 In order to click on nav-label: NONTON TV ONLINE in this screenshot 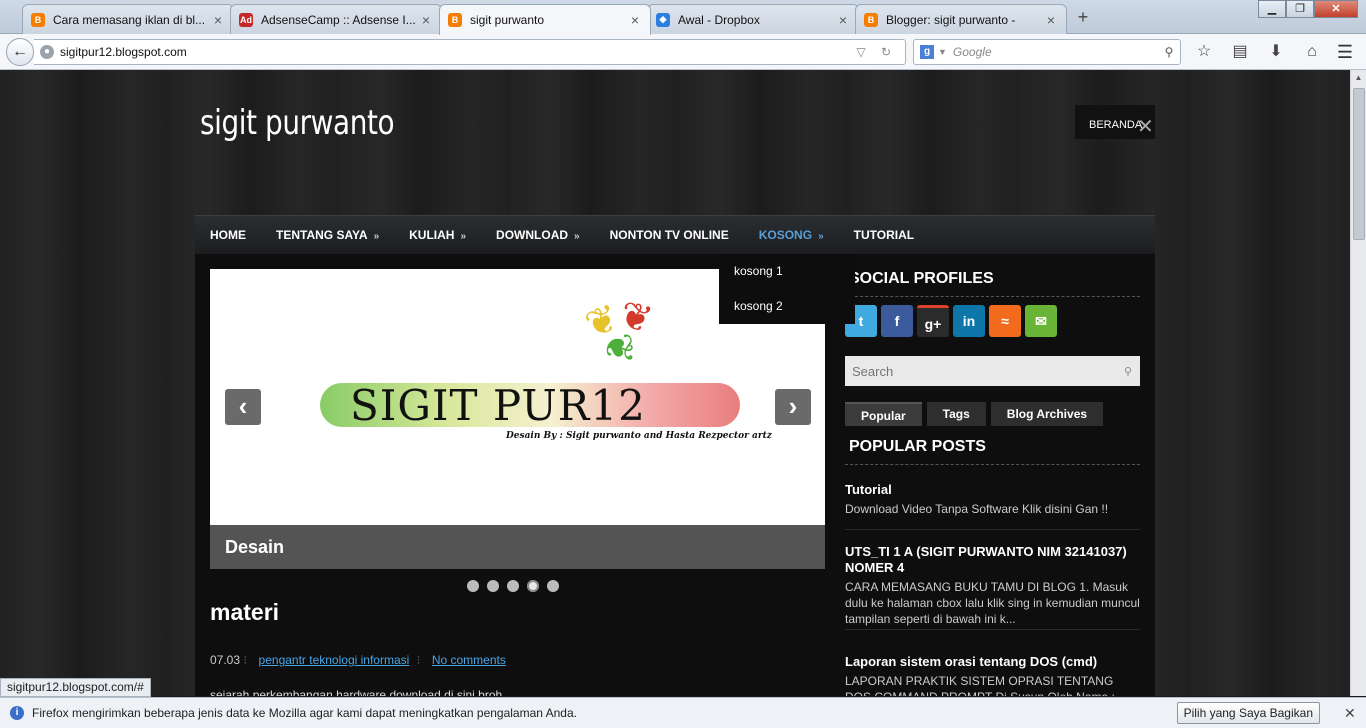, I will do `click(669, 235)`.